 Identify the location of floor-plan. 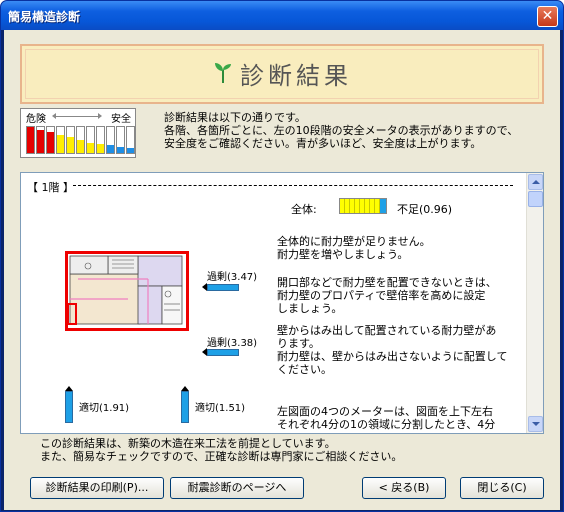
(127, 291).